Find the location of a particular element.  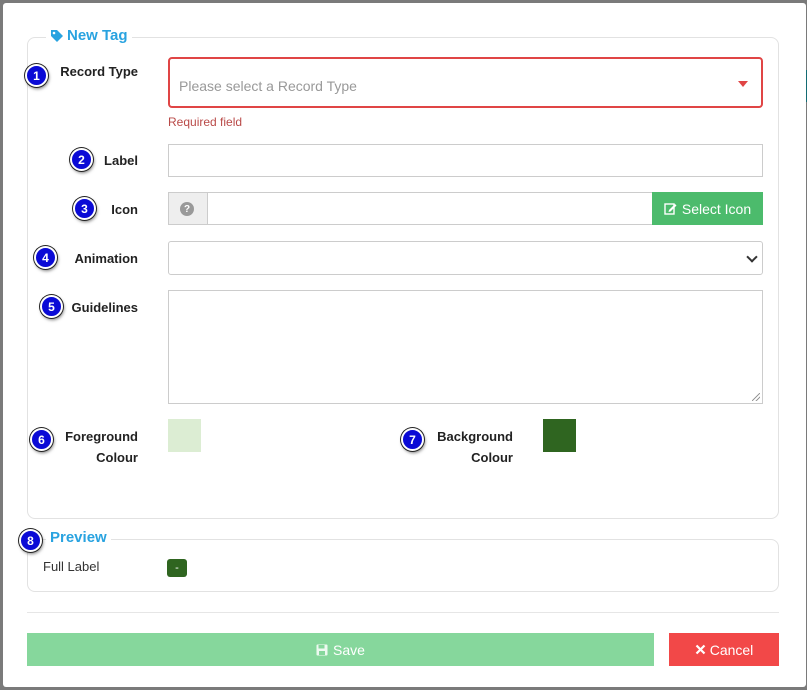

select-icon-button: Select Icon is located at coordinates (707, 208).